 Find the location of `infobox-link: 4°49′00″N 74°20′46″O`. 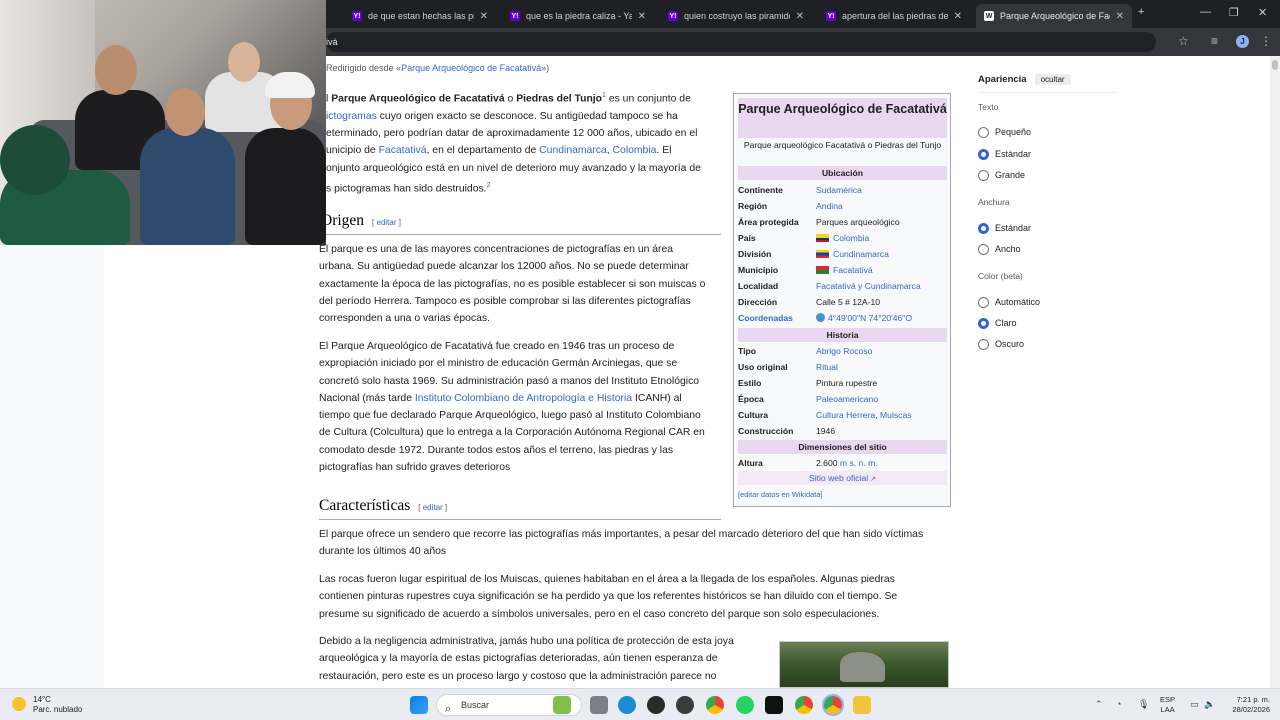

infobox-link: 4°49′00″N 74°20′46″O is located at coordinates (870, 318).